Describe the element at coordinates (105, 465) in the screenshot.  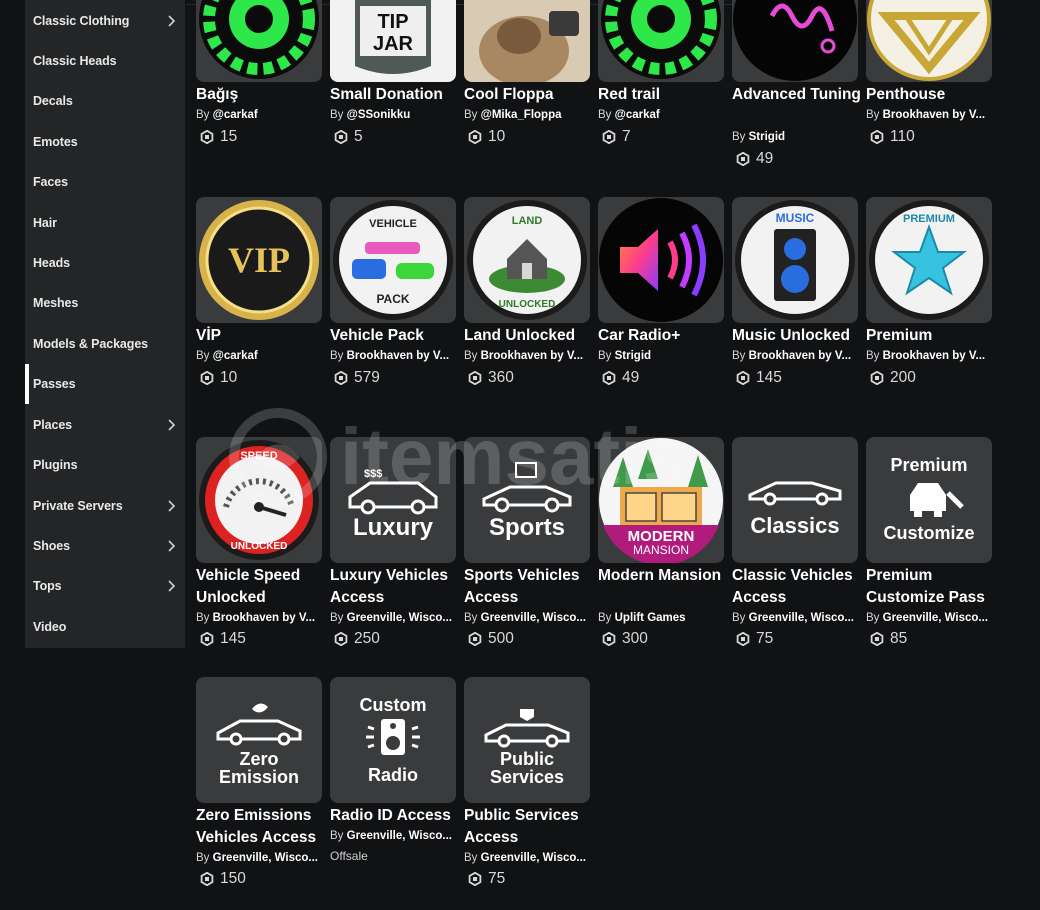
I see `sidebar-item-plugins: Plugins` at that location.